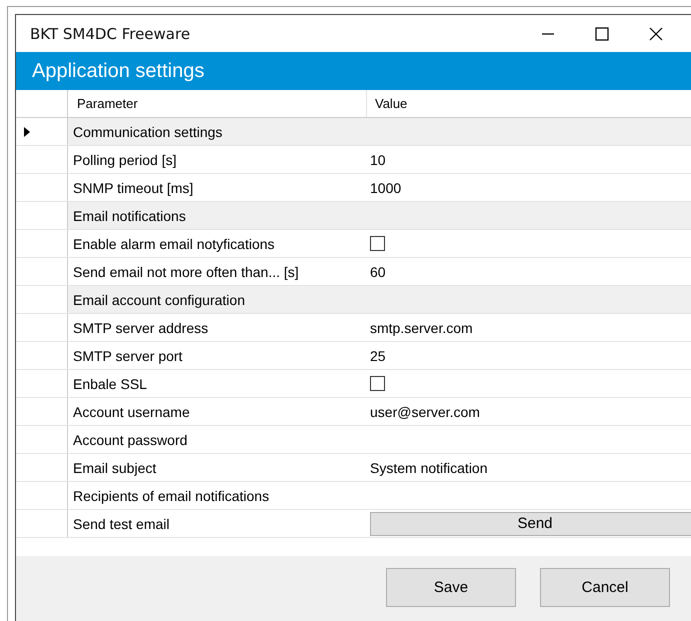 This screenshot has width=691, height=621. I want to click on parameter-cell-text: Account username, so click(131, 412).